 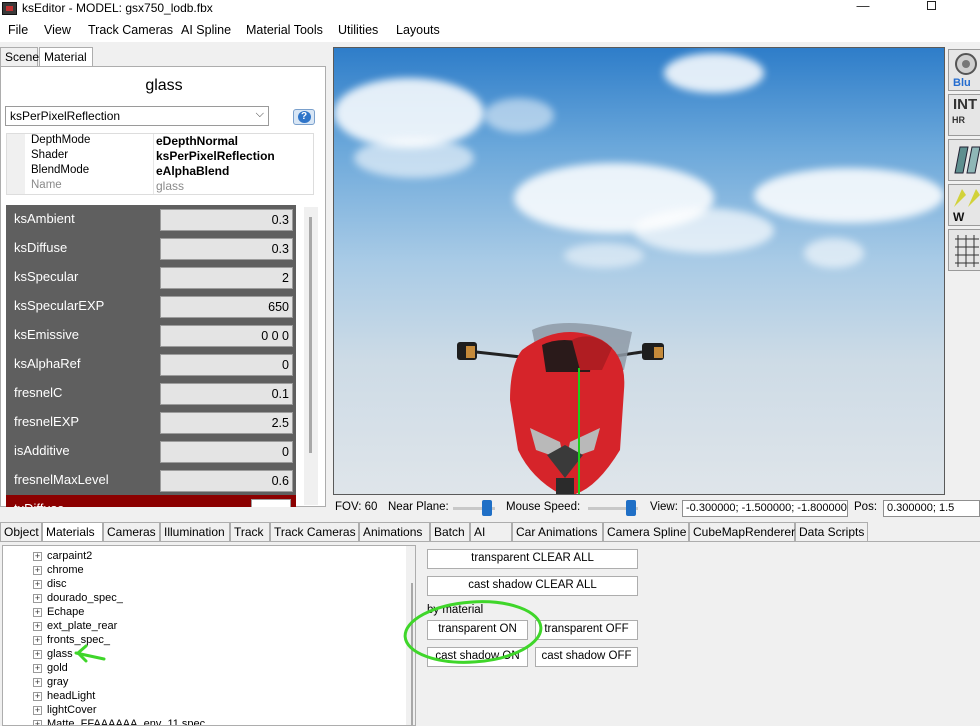 I want to click on param-label: txDiffuse, so click(x=39, y=504).